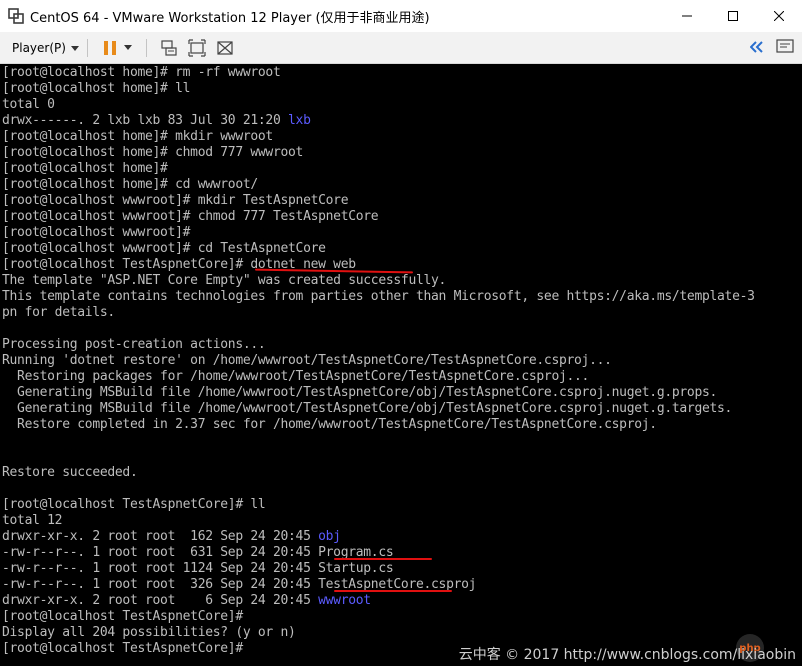 The width and height of the screenshot is (802, 666). What do you see at coordinates (96, 88) in the screenshot?
I see `terminal-line-text: [root@localhost home]# ll` at bounding box center [96, 88].